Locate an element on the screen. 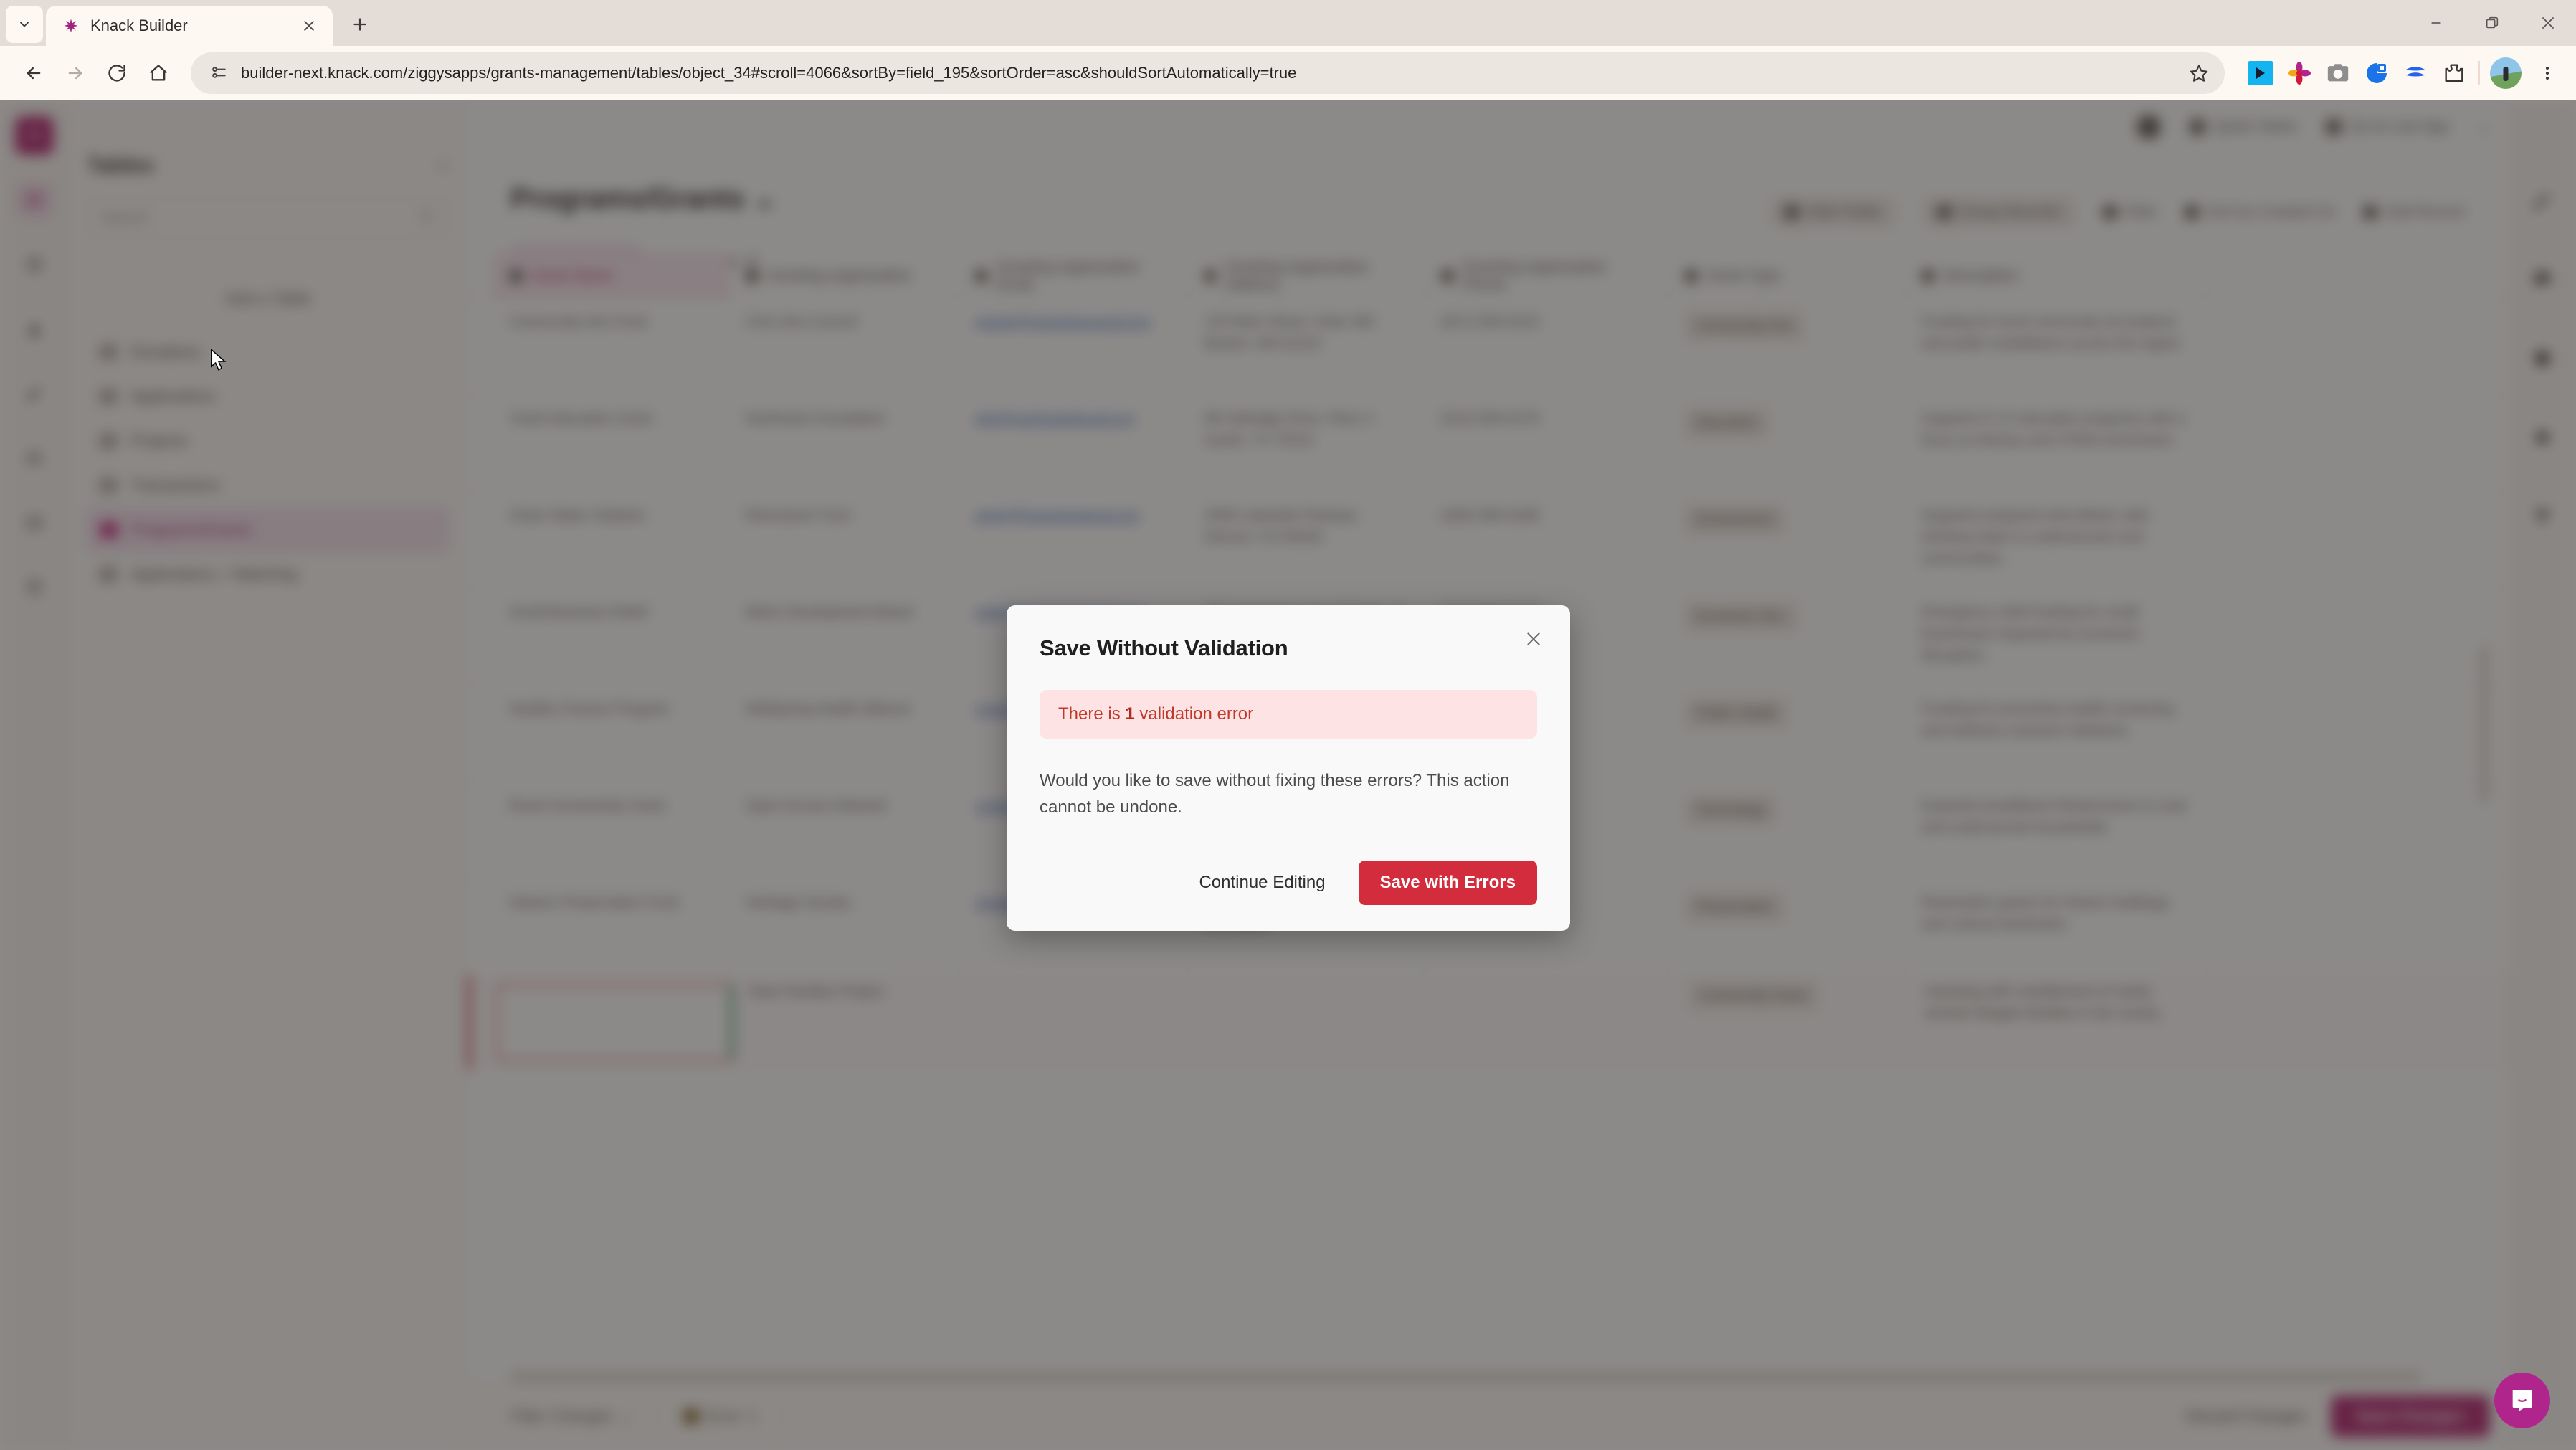  profile-avatar is located at coordinates (2506, 73).